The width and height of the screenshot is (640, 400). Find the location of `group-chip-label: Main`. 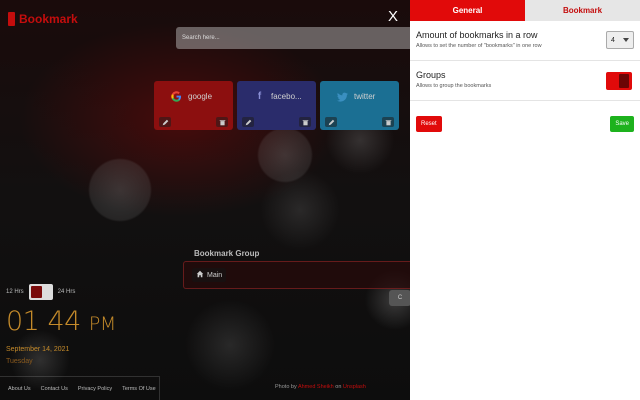

group-chip-label: Main is located at coordinates (215, 275).